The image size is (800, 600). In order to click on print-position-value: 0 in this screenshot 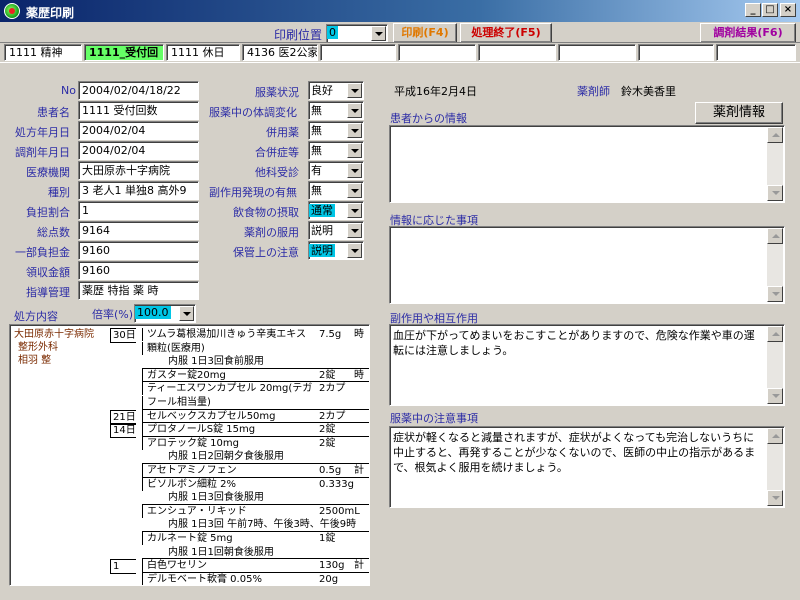, I will do `click(332, 32)`.